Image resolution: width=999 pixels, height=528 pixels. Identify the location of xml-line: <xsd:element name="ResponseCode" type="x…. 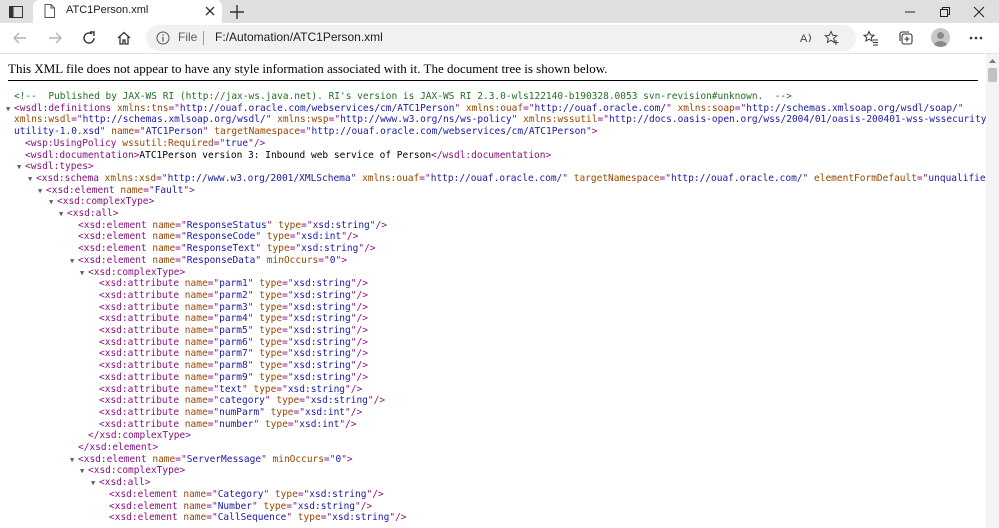
(179, 237).